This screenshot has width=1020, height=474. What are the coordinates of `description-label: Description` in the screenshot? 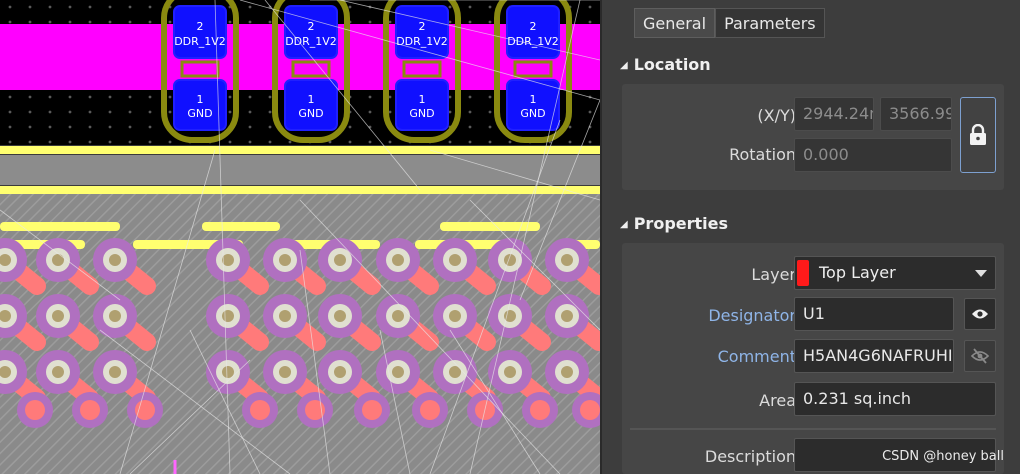 It's located at (750, 456).